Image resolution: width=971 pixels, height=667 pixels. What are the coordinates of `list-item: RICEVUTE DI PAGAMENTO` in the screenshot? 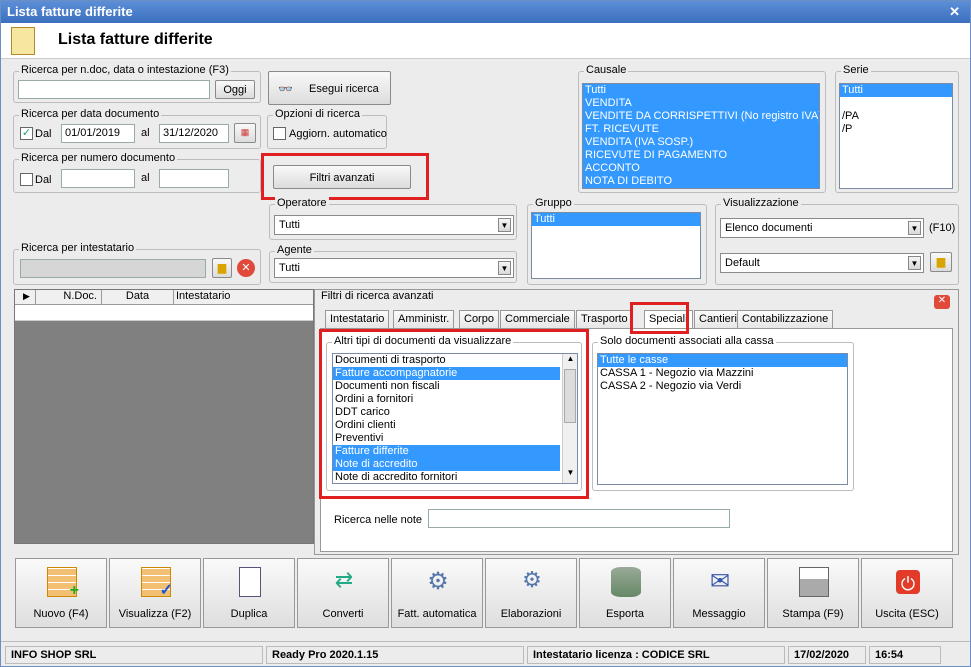 It's located at (701, 155).